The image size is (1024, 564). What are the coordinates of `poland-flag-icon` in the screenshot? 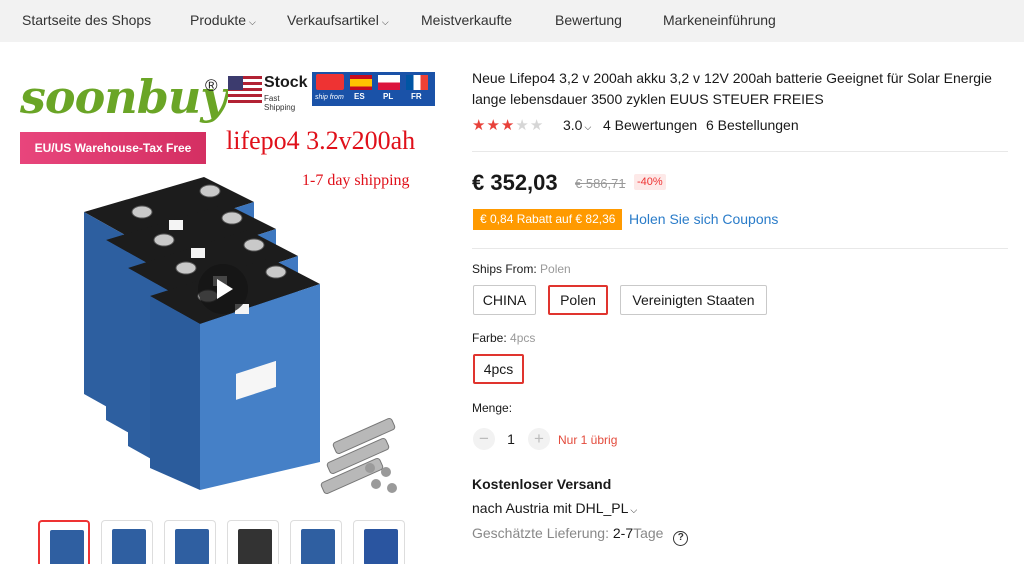 It's located at (389, 82).